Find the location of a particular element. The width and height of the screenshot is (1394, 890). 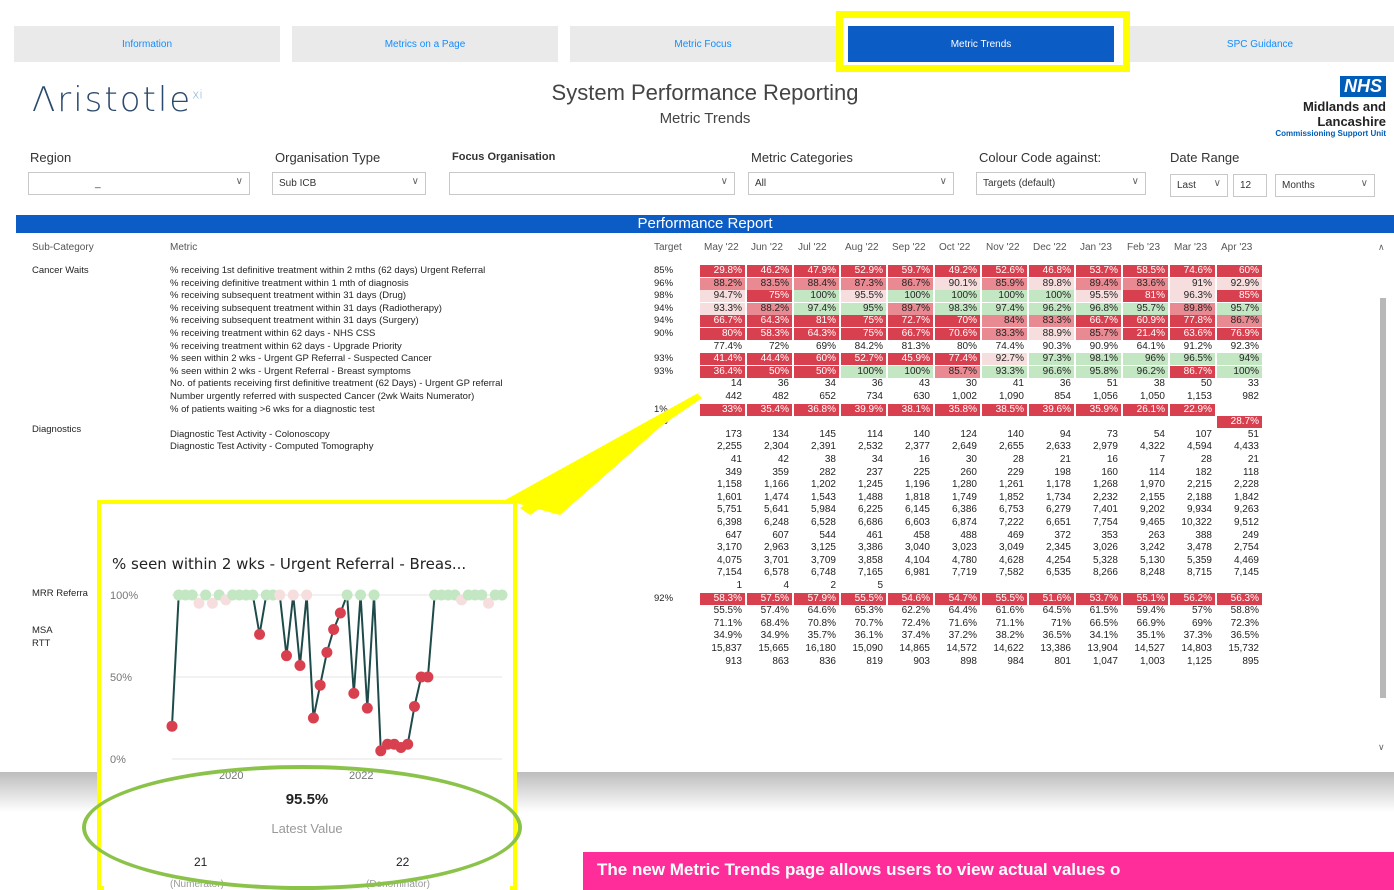

table-cell: 1,003 is located at coordinates (1145, 662).